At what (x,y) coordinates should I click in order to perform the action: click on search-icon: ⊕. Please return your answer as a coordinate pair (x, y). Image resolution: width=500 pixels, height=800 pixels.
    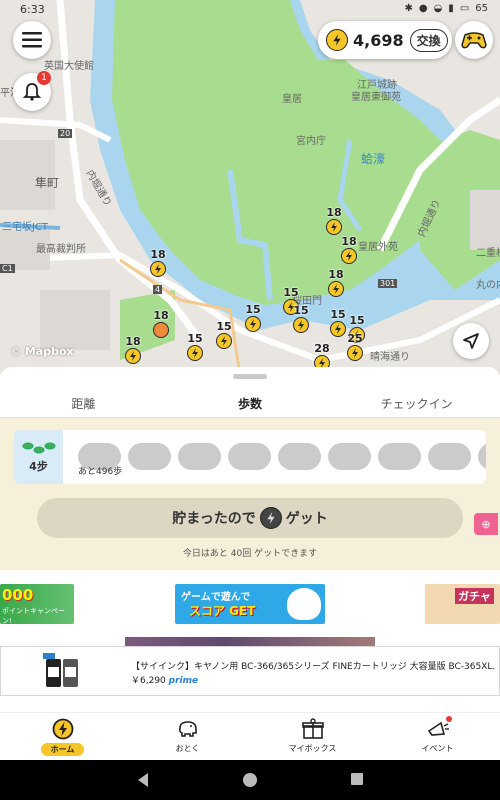
    Looking at the image, I should click on (486, 524).